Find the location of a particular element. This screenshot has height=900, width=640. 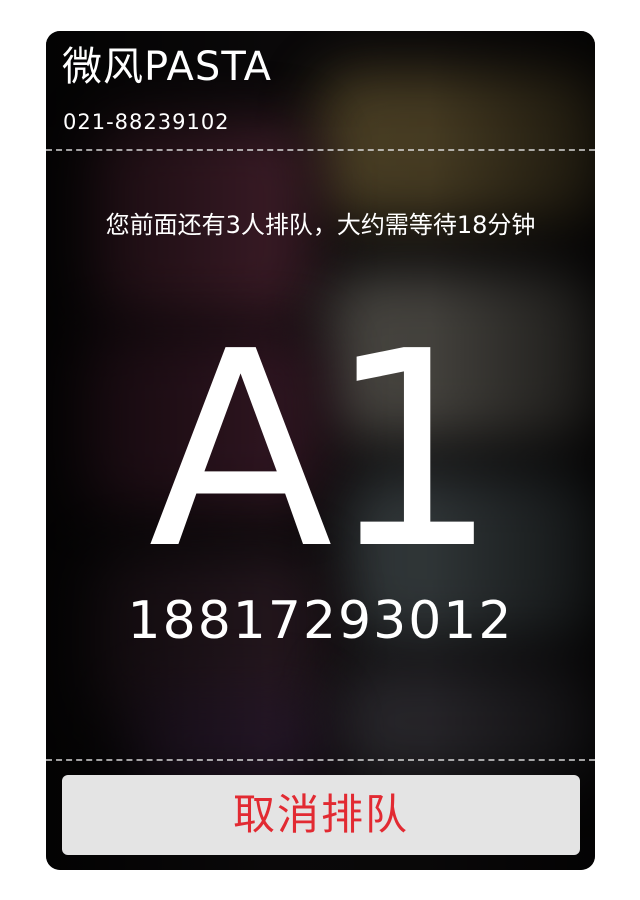

restaurant-phone: 021-88239102 is located at coordinates (146, 122).